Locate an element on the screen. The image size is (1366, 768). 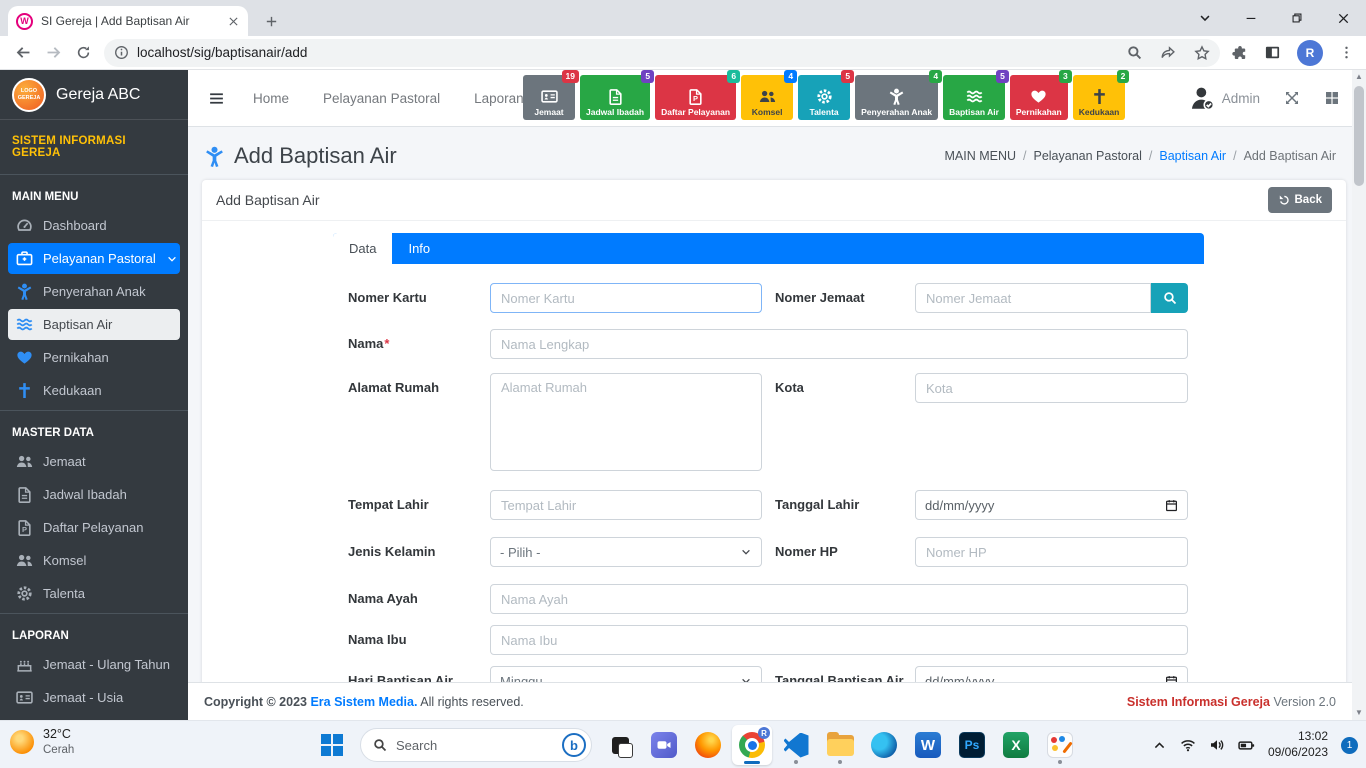
breadcrumb-main-menu: MAIN MENU is located at coordinates (980, 156).